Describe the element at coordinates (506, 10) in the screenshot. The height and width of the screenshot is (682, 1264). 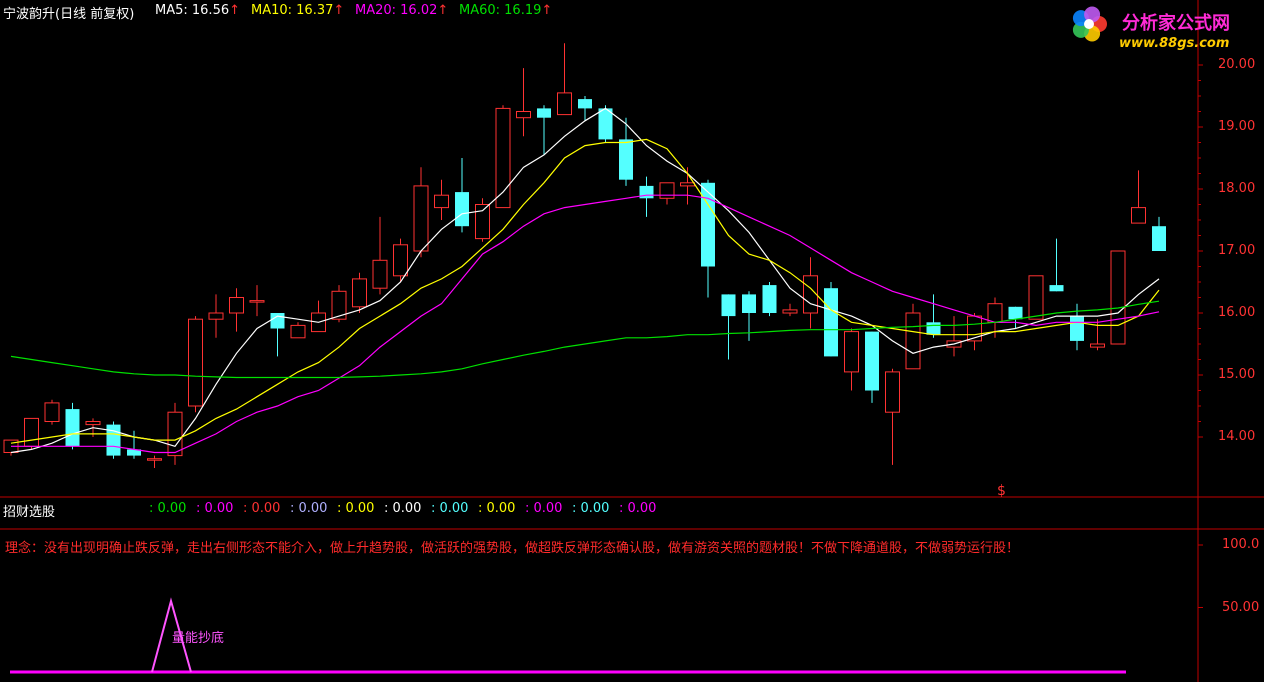
I see `ma60-legend: MA60: 16.19↑` at that location.